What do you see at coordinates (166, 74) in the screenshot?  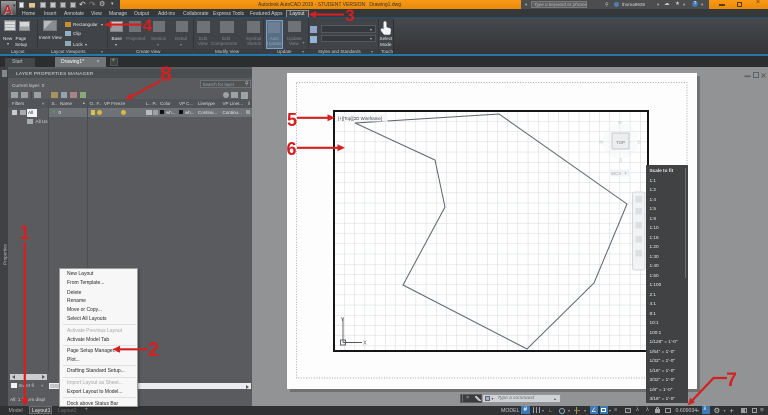 I see `svg-text: 8` at bounding box center [166, 74].